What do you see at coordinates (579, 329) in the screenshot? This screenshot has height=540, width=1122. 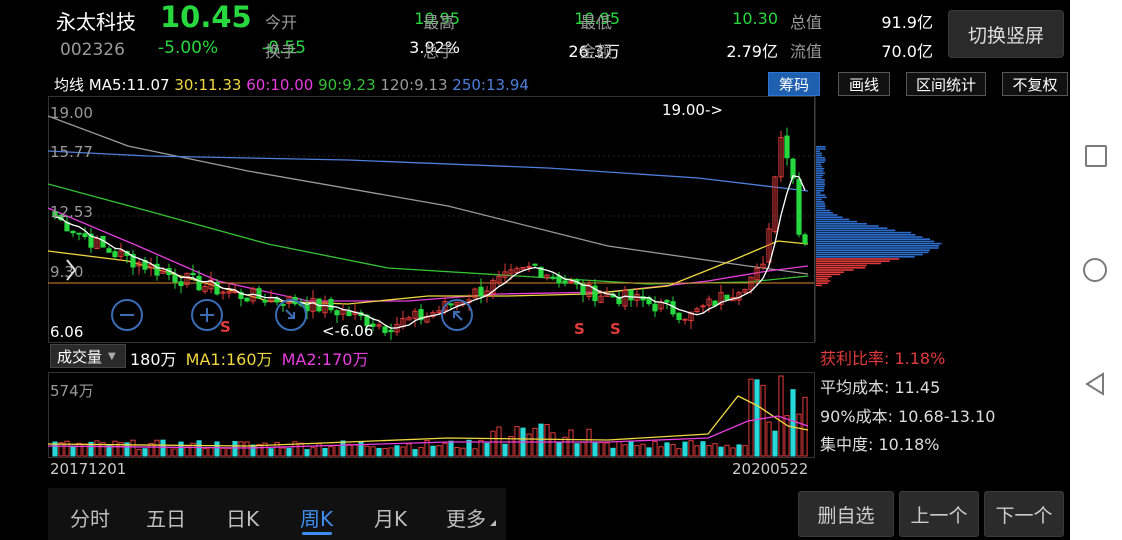 I see `signal-s-2: S` at bounding box center [579, 329].